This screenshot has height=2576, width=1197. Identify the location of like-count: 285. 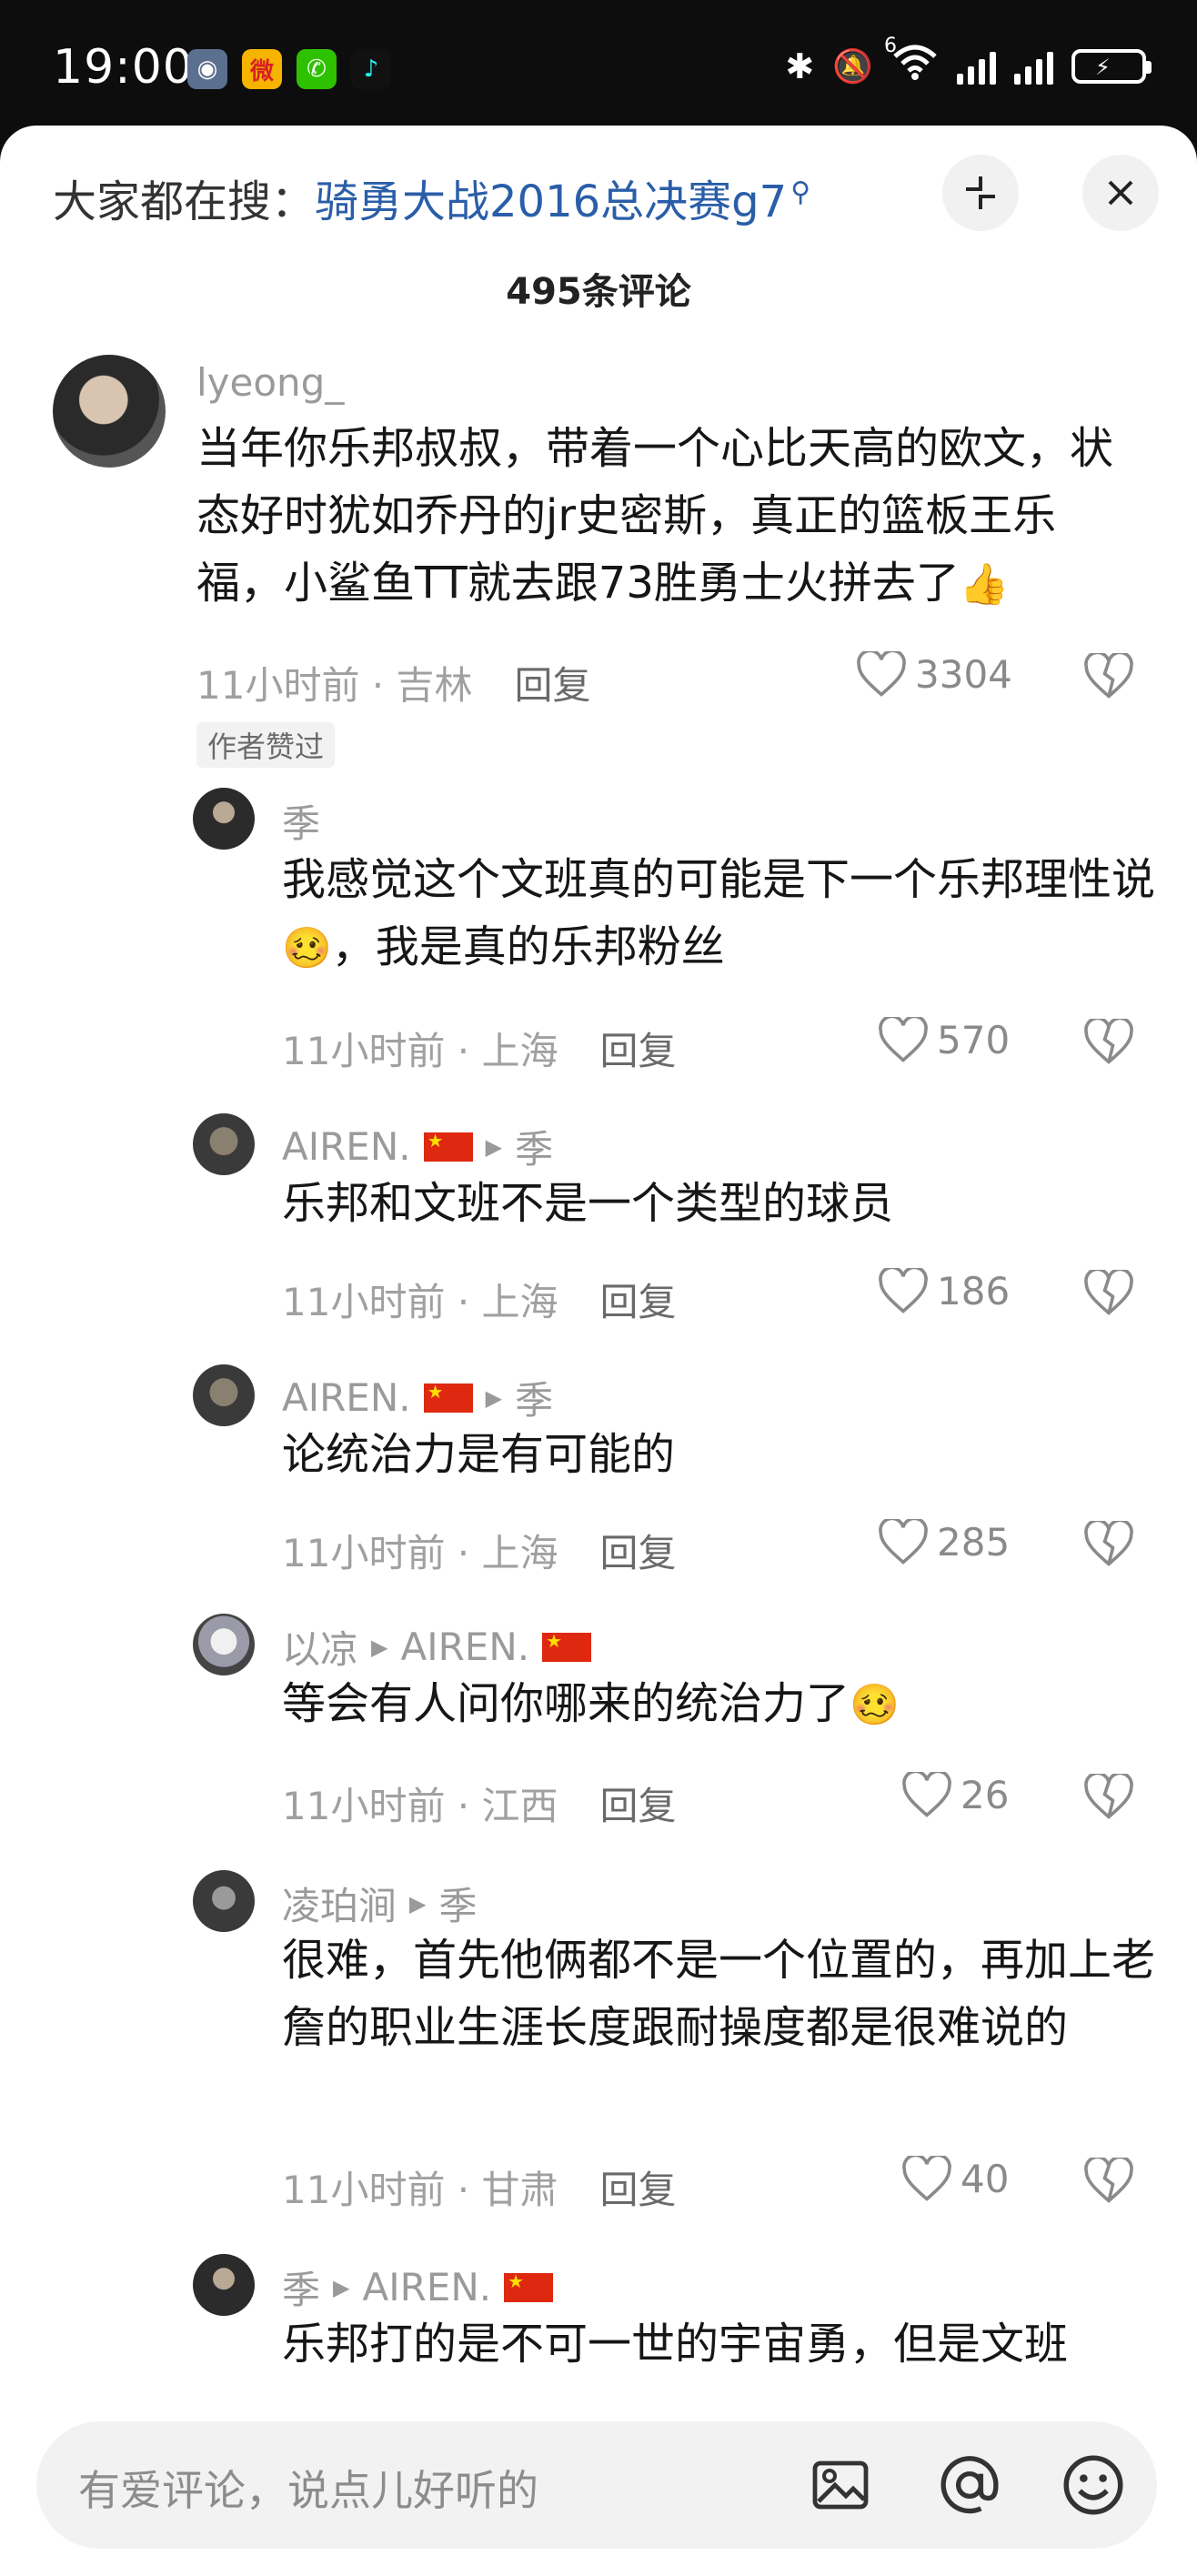
(974, 1542).